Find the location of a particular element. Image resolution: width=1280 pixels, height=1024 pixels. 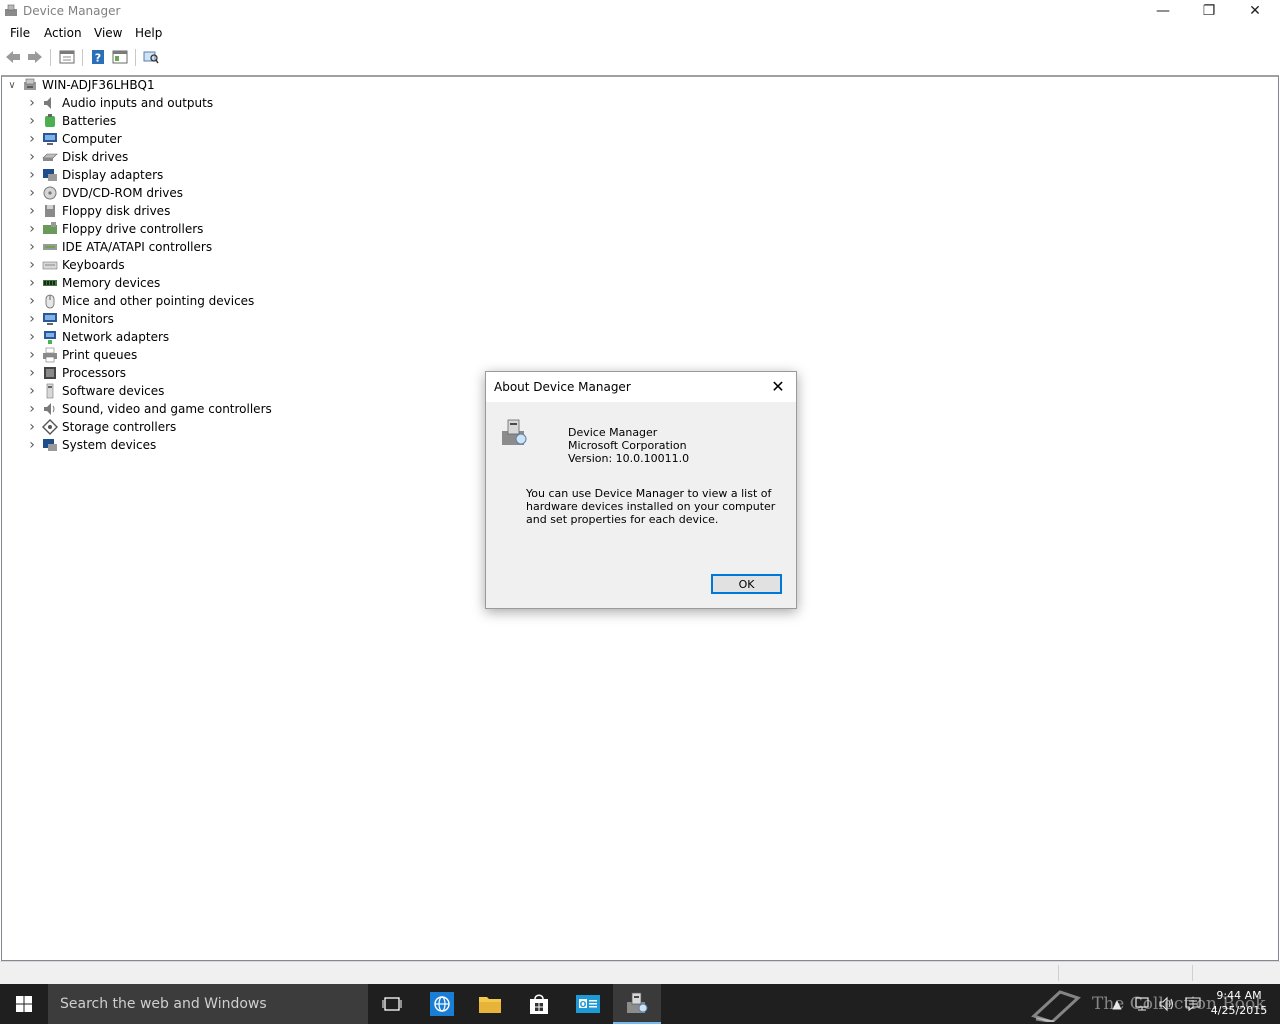

properties-icon is located at coordinates (67, 57).